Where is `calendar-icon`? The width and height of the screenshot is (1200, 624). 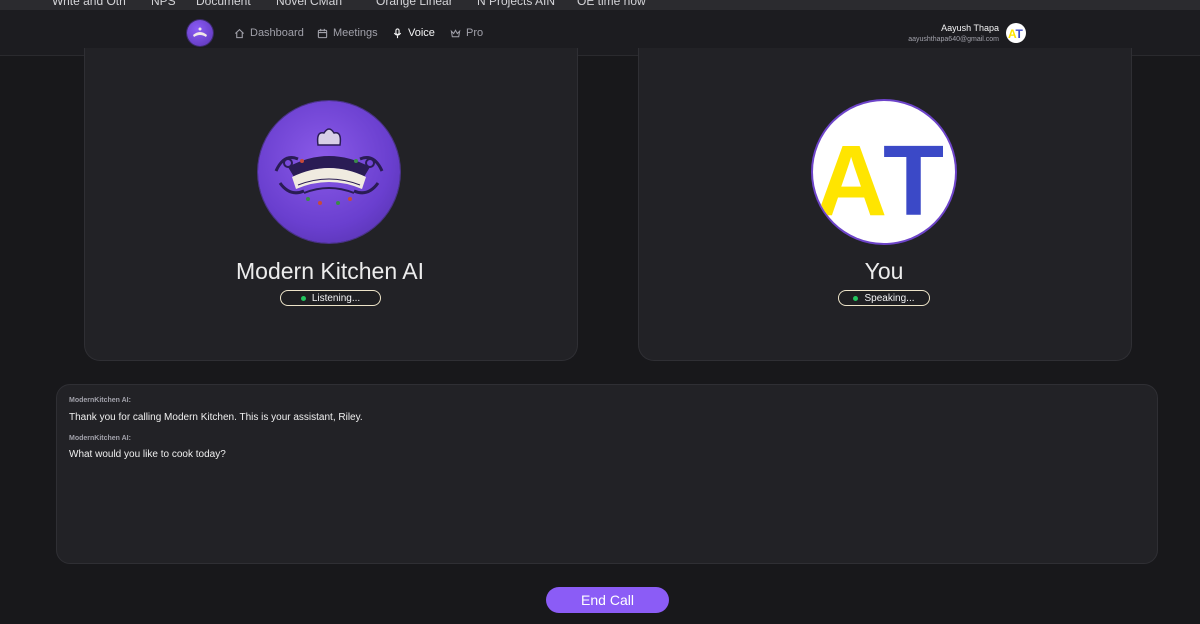
calendar-icon is located at coordinates (322, 33).